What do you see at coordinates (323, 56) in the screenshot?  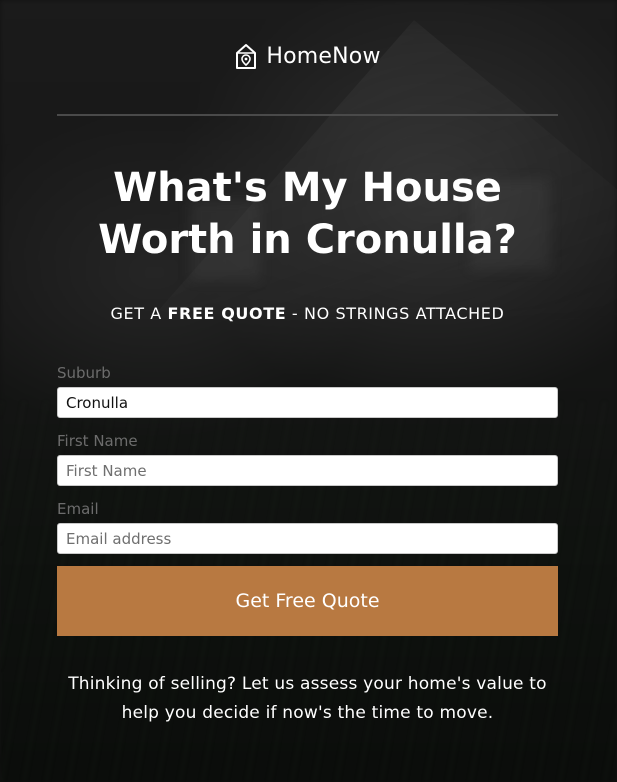 I see `brand-name: HomeNow` at bounding box center [323, 56].